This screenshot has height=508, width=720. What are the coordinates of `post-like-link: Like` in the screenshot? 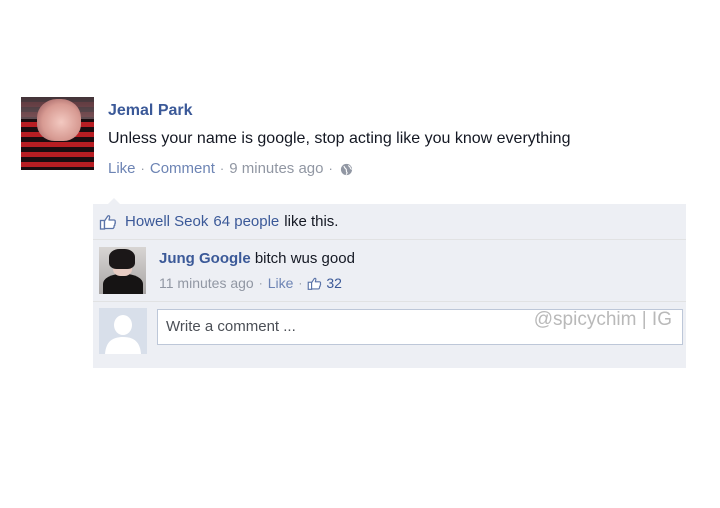 It's located at (122, 169).